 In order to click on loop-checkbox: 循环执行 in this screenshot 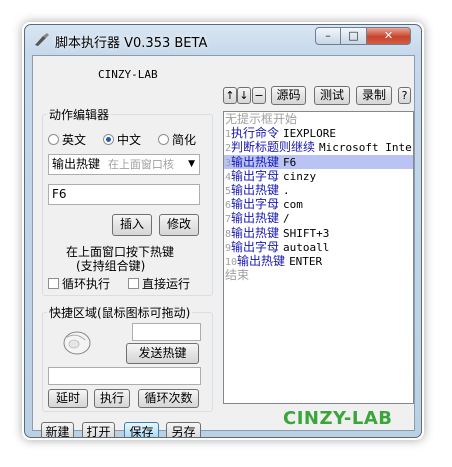, I will do `click(79, 283)`.